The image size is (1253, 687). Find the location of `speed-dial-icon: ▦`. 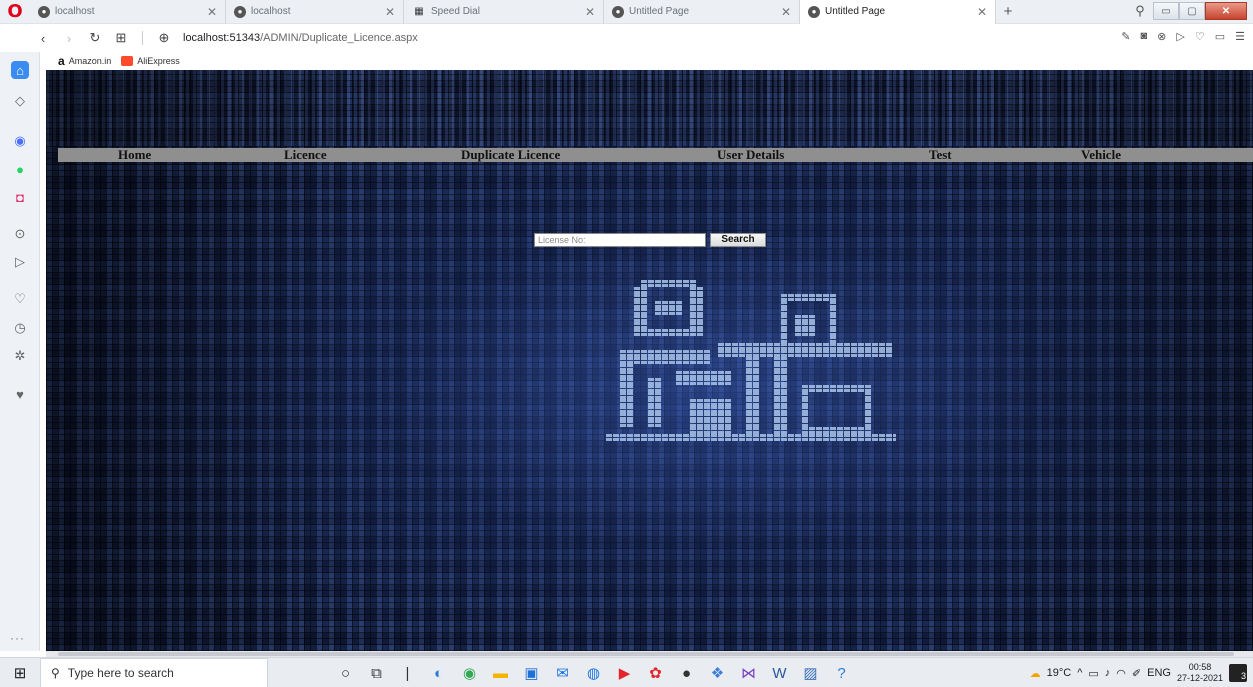

speed-dial-icon: ▦ is located at coordinates (419, 11).